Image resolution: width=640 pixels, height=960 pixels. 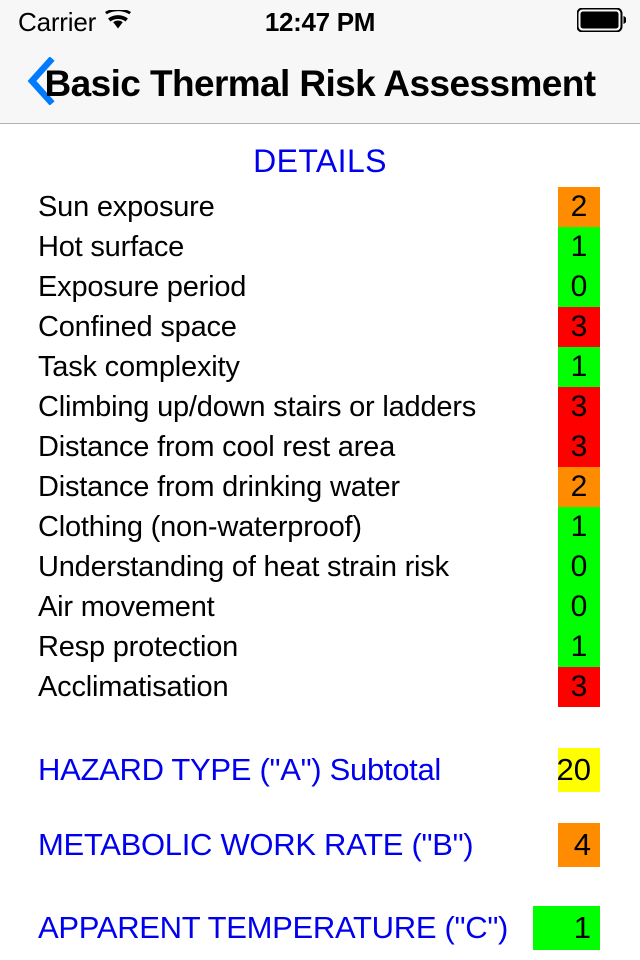 What do you see at coordinates (239, 769) in the screenshot?
I see `summary-row-label: HAZARD TYPE ("A") Subtotal` at bounding box center [239, 769].